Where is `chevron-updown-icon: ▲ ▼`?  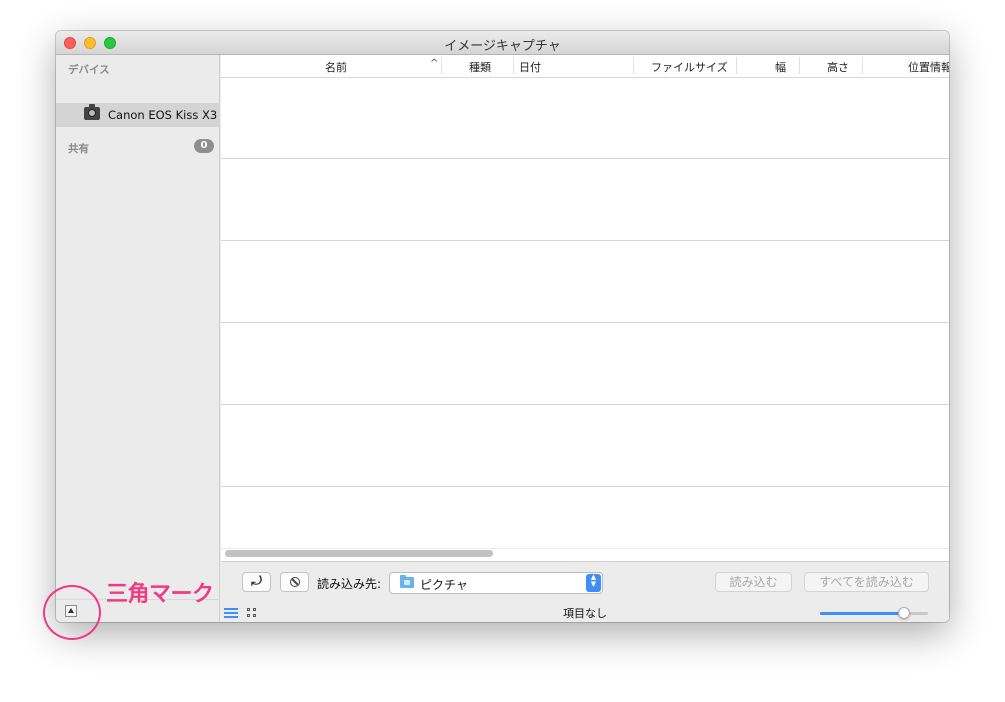
chevron-updown-icon: ▲ ▼ is located at coordinates (593, 583).